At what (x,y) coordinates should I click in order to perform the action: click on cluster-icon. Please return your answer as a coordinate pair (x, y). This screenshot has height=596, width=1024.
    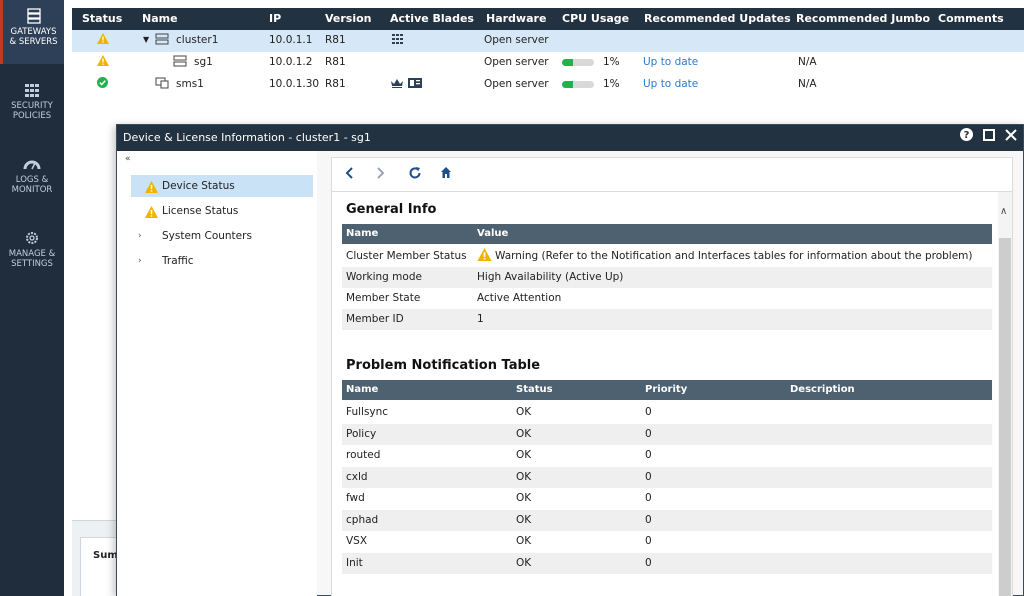
    Looking at the image, I should click on (162, 40).